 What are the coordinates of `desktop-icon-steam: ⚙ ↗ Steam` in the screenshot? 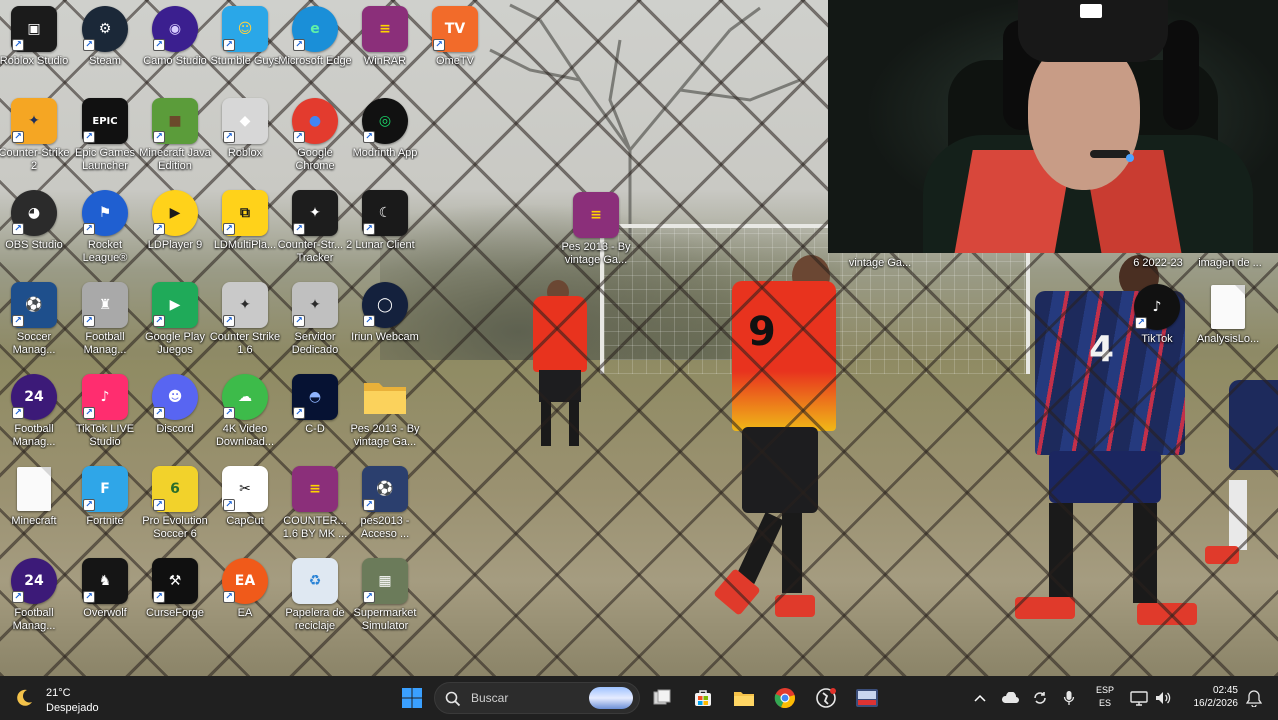 It's located at (105, 37).